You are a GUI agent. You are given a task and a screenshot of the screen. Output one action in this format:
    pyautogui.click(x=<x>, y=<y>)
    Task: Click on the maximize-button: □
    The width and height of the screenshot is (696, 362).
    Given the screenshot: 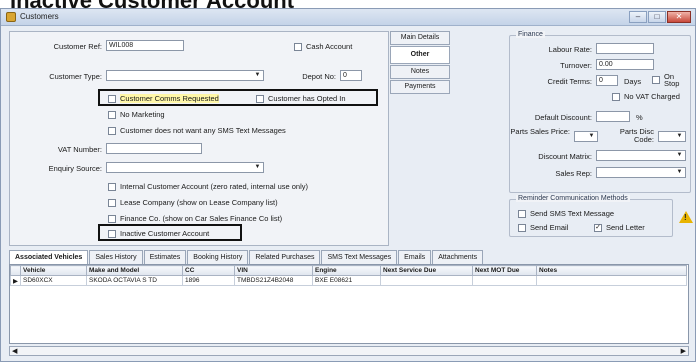 What is the action you would take?
    pyautogui.click(x=657, y=17)
    